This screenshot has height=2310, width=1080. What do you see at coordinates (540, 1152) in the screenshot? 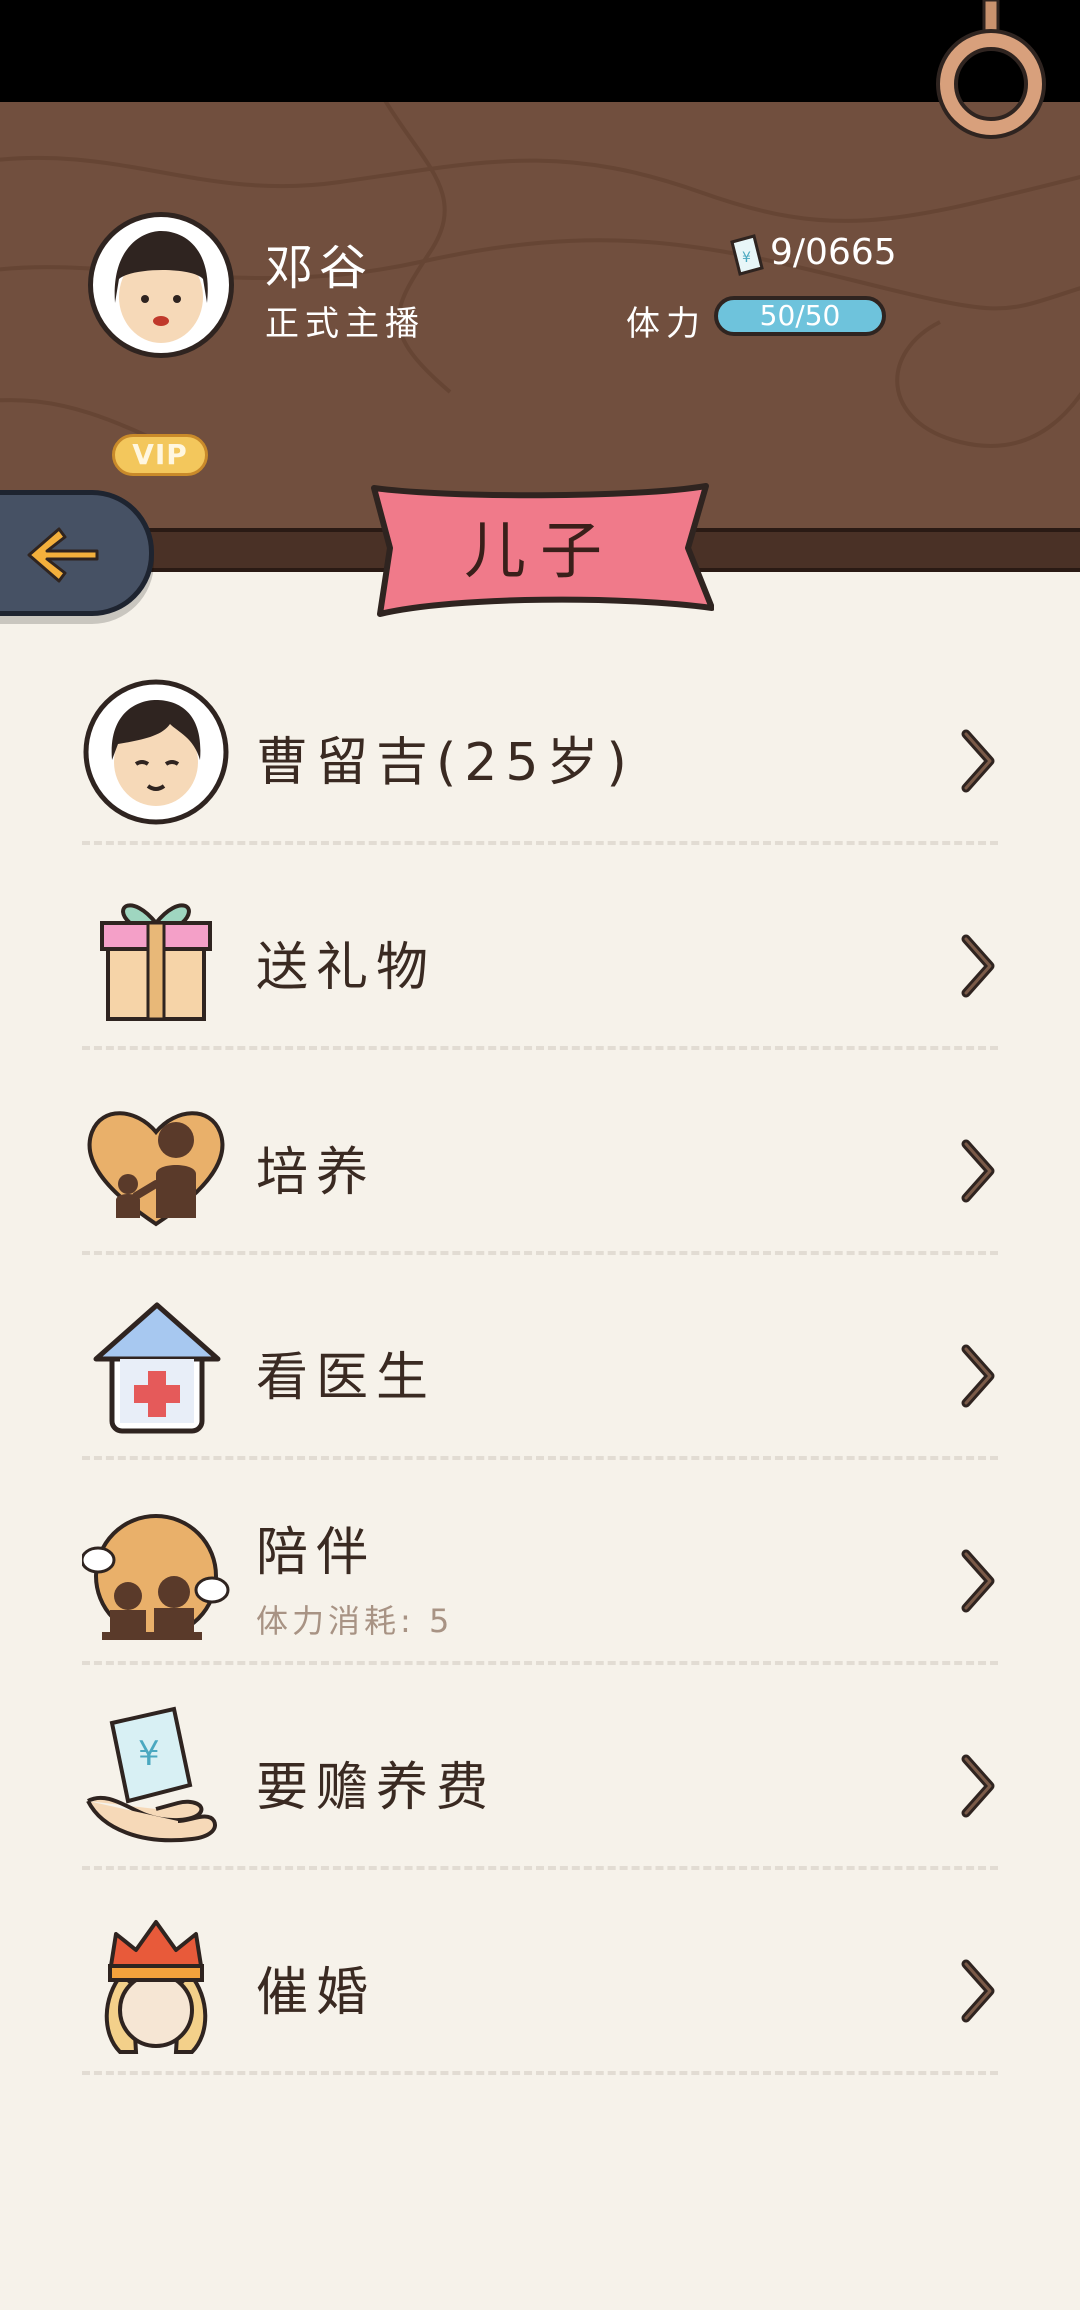
I see `menu-item-nurture: 培养` at bounding box center [540, 1152].